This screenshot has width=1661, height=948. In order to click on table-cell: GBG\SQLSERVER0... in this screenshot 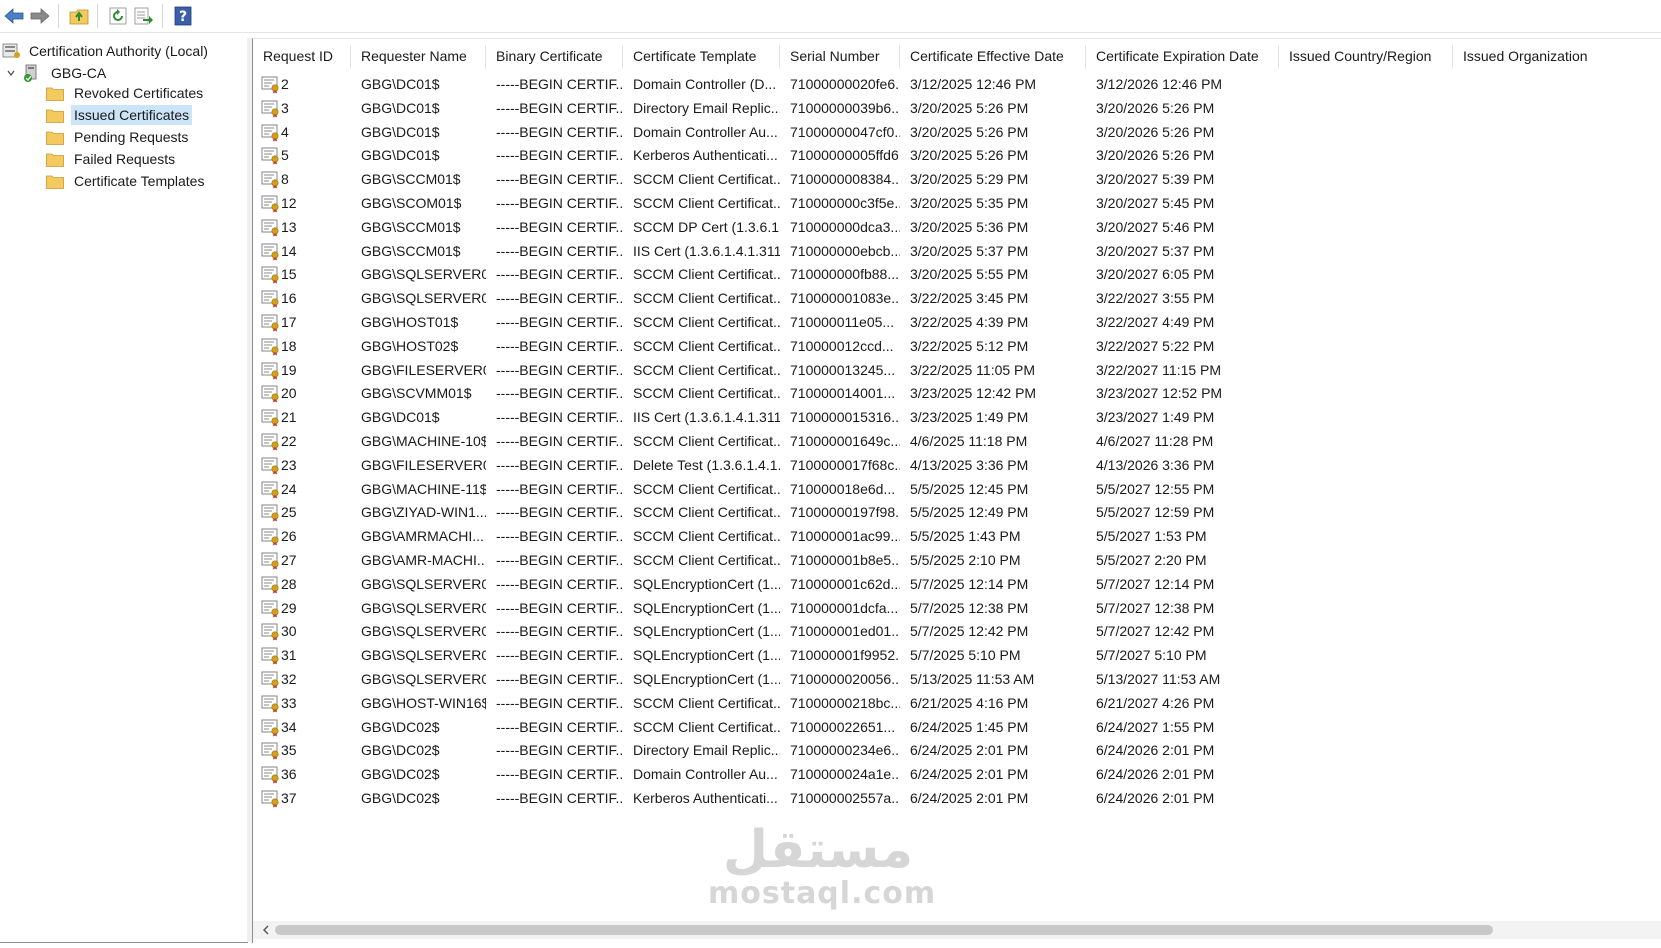, I will do `click(423, 583)`.